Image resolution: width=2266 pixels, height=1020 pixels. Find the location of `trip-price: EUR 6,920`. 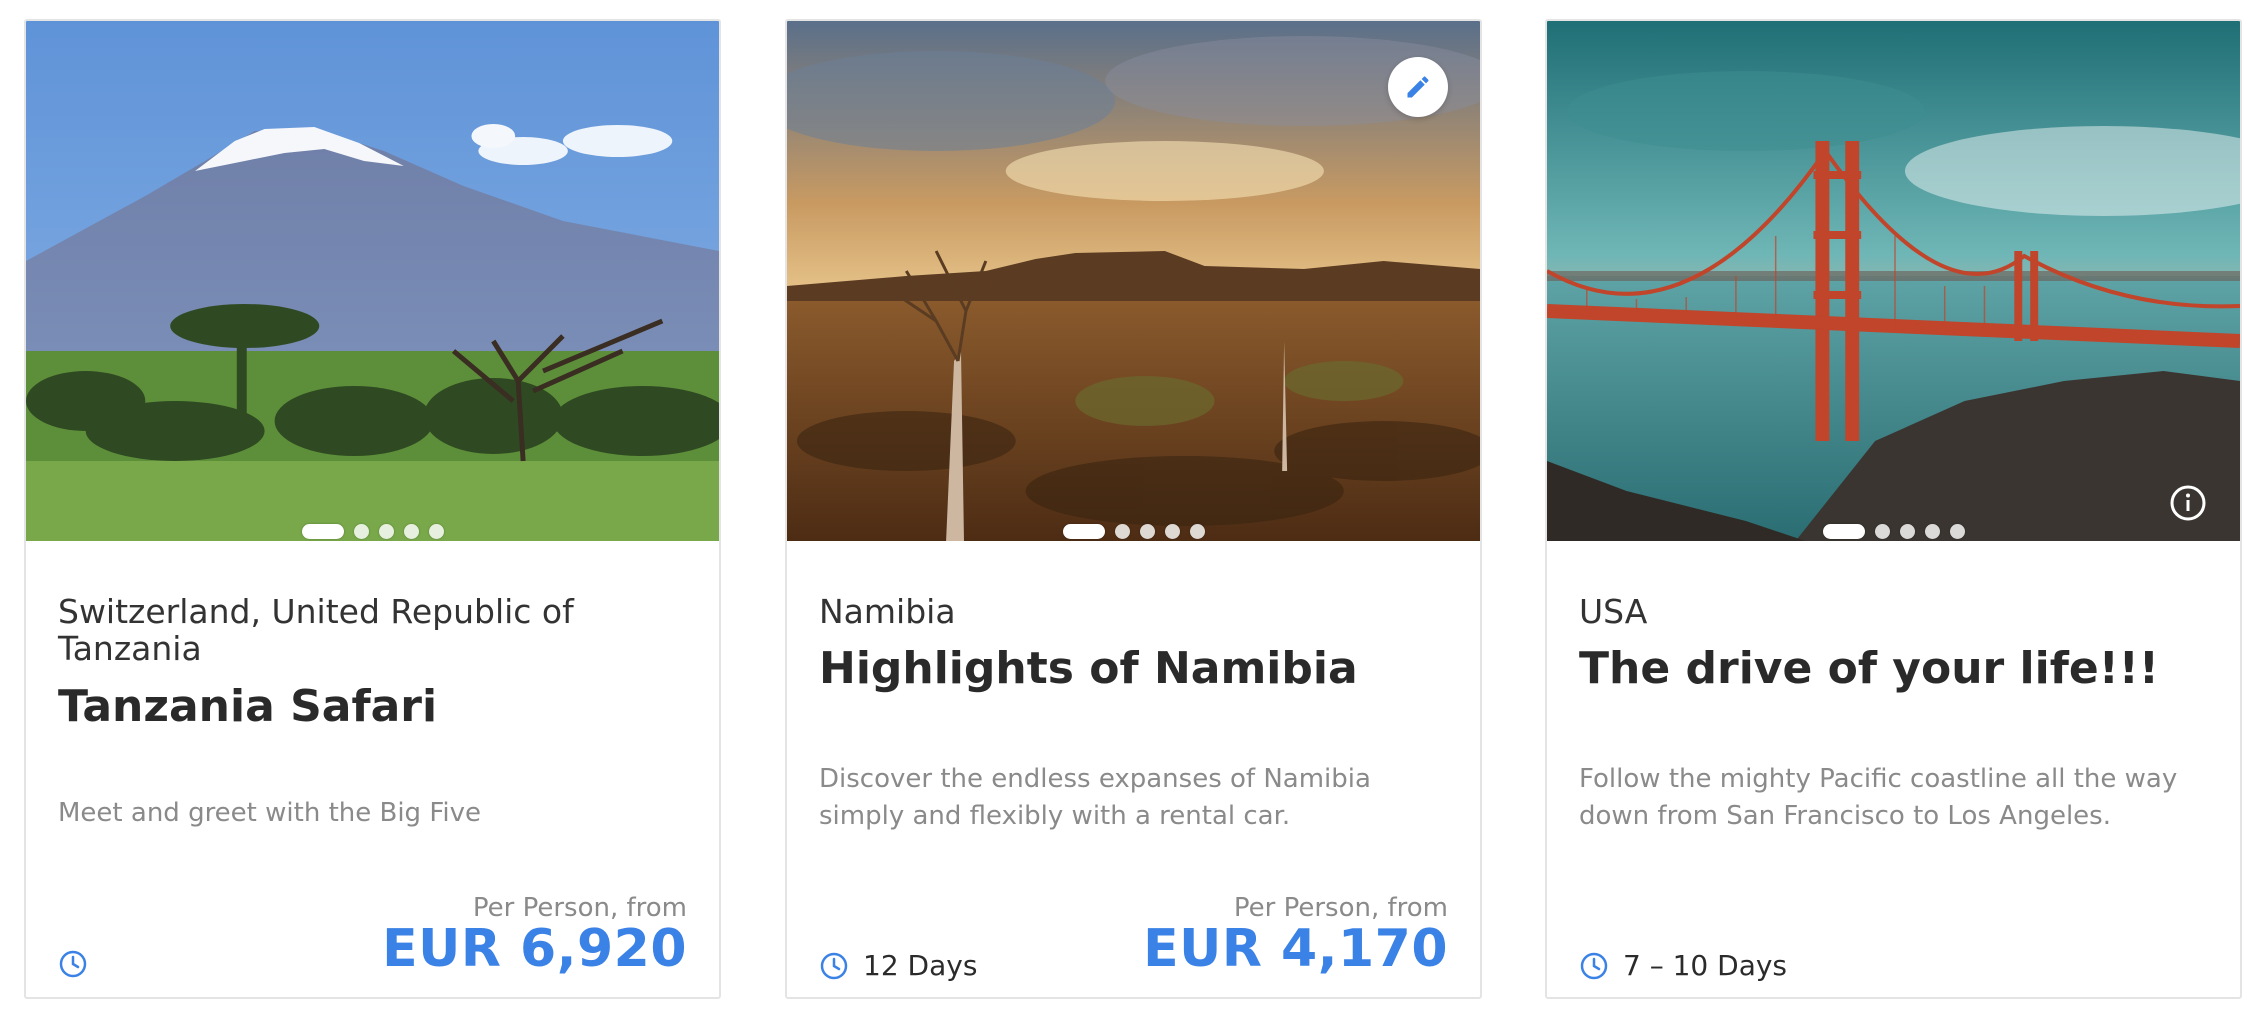

trip-price: EUR 6,920 is located at coordinates (534, 949).